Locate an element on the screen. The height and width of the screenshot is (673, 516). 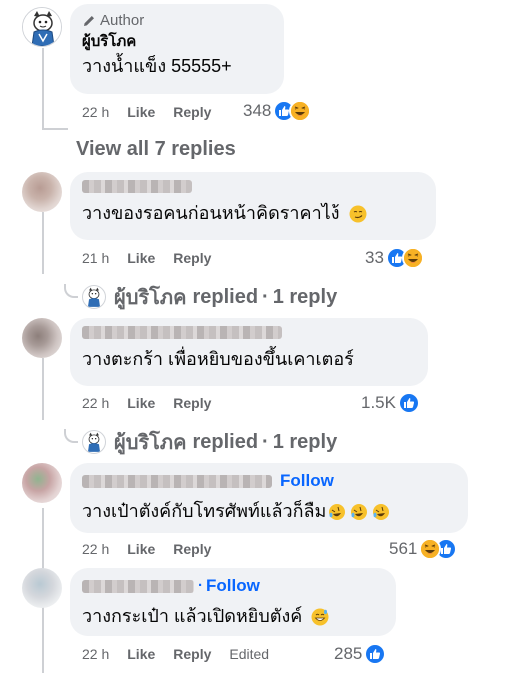
commenter-name: · Follow is located at coordinates (233, 586).